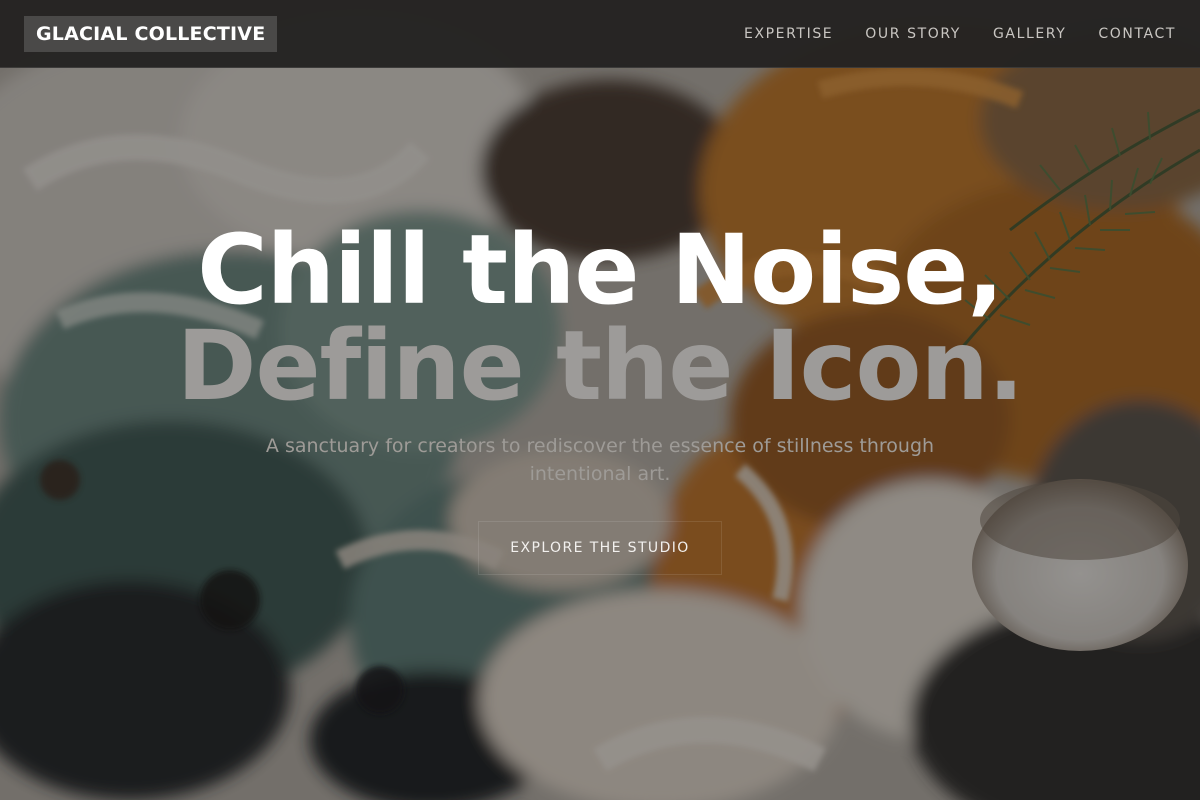 This screenshot has width=1200, height=800. Describe the element at coordinates (600, 548) in the screenshot. I see `explore-studio-button: EXPLORE THE STUDIO` at that location.